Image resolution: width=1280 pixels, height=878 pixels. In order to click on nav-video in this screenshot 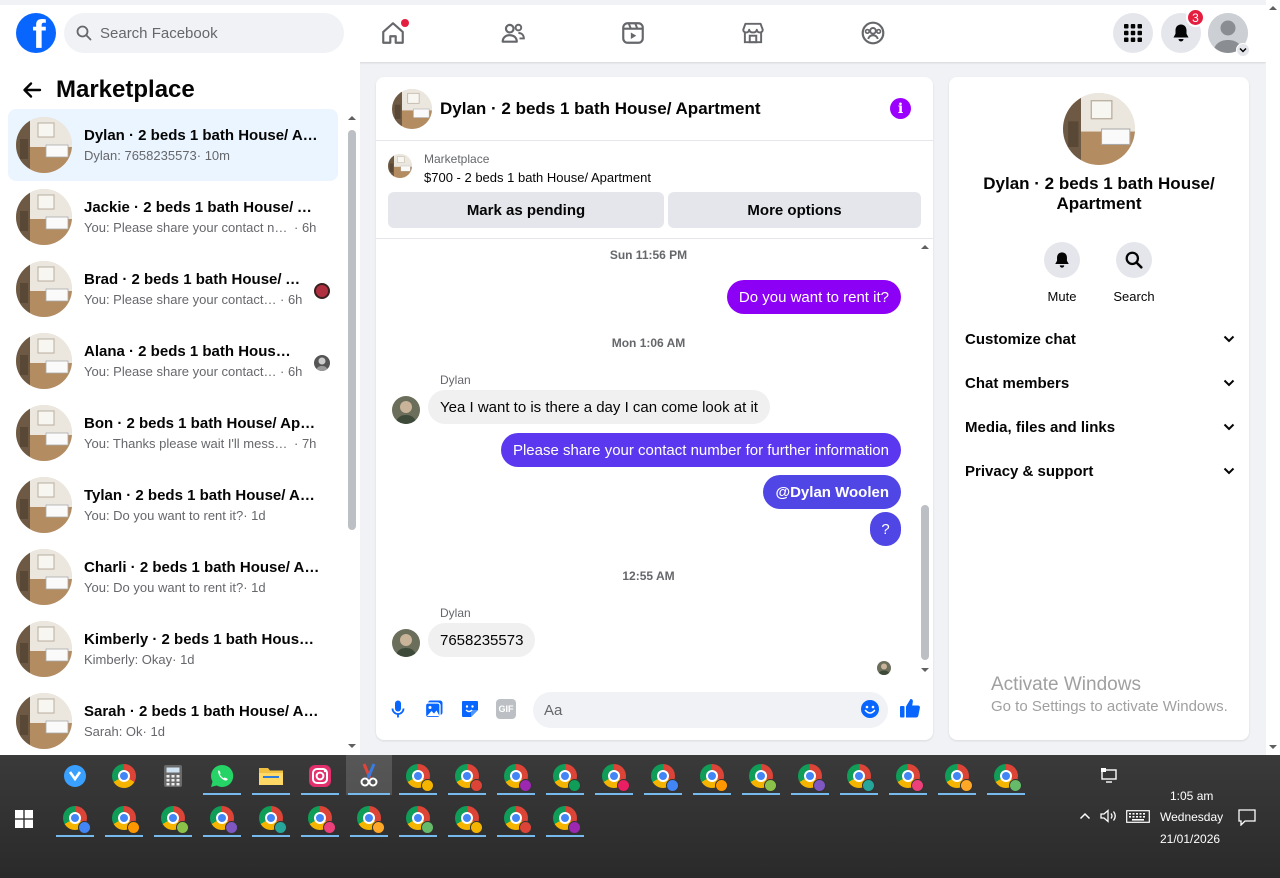, I will do `click(633, 33)`.